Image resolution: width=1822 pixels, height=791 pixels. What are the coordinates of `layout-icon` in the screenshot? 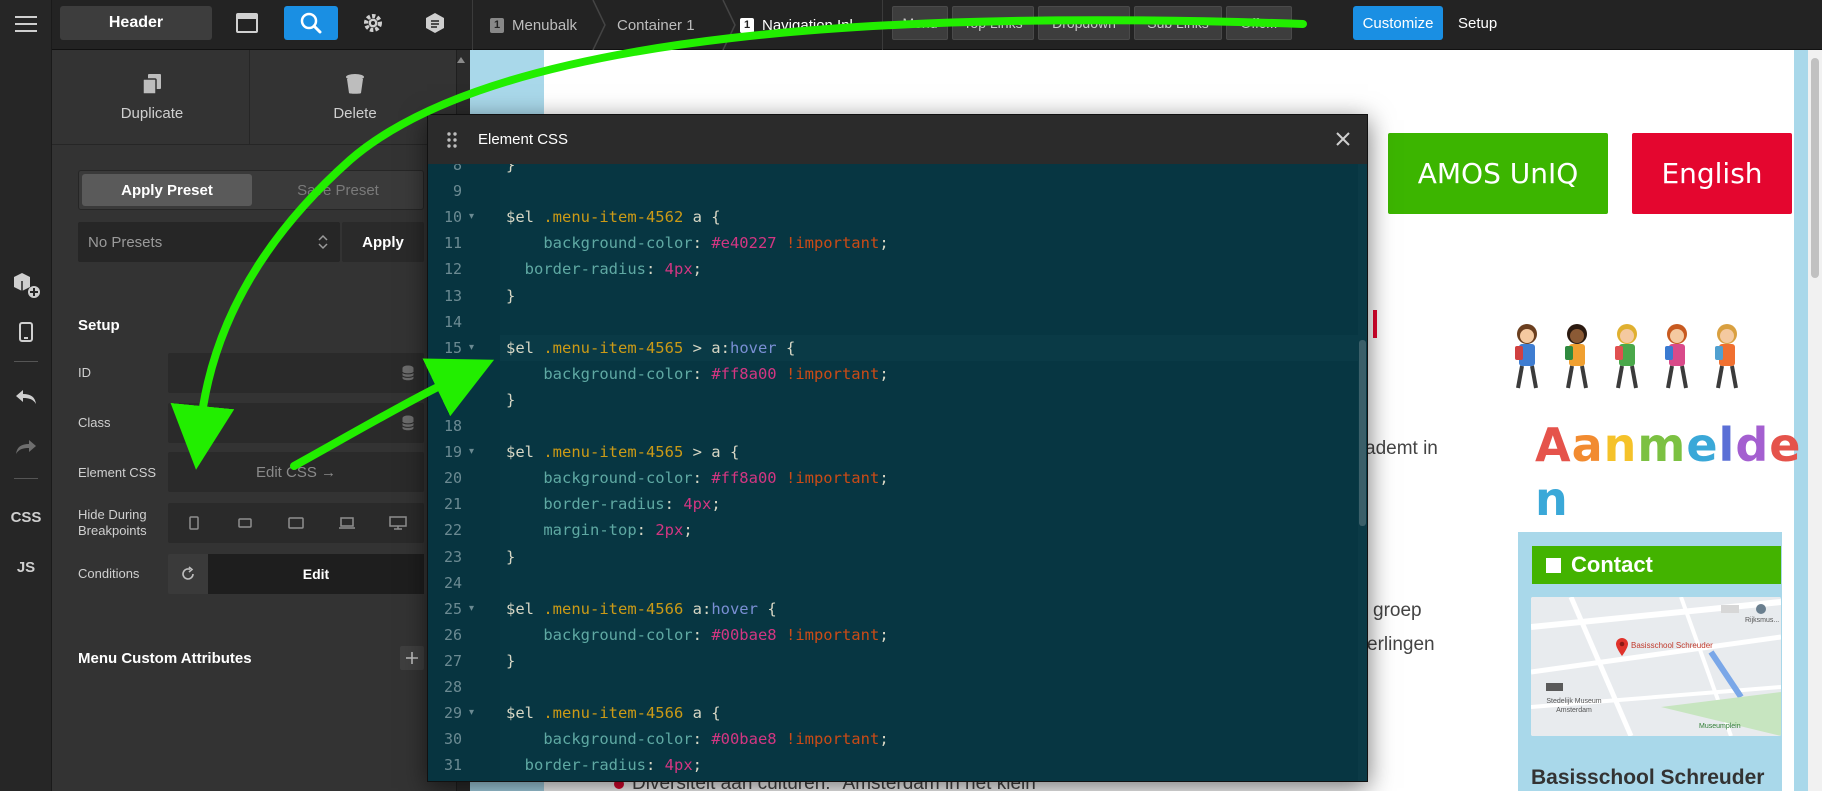 It's located at (247, 23).